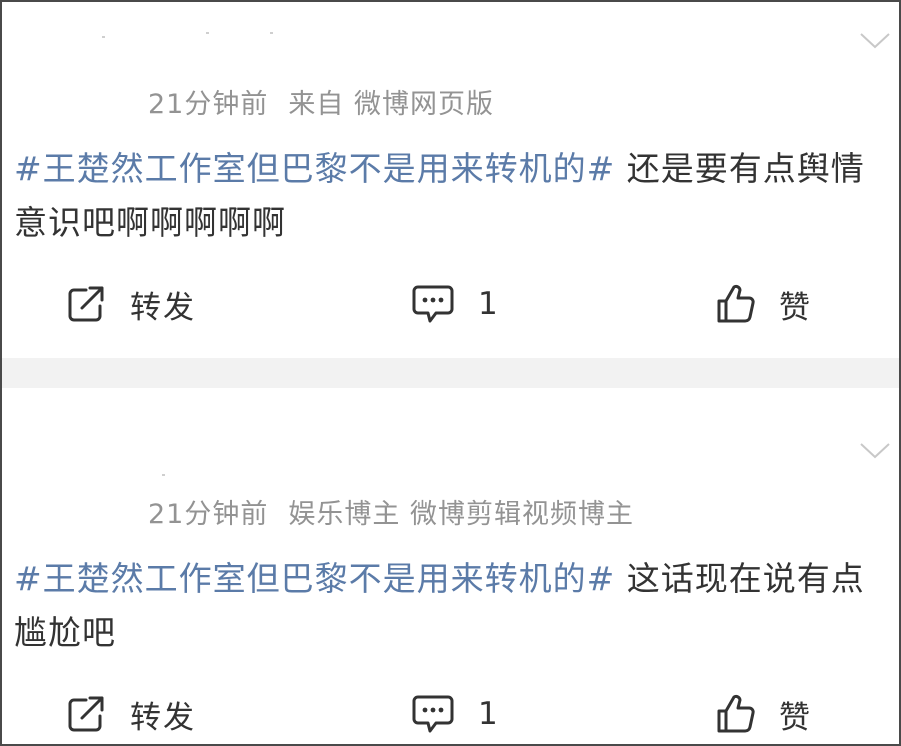 This screenshot has height=746, width=901. I want to click on post-meta: 21分钟前 来自 微博网页版, so click(321, 101).